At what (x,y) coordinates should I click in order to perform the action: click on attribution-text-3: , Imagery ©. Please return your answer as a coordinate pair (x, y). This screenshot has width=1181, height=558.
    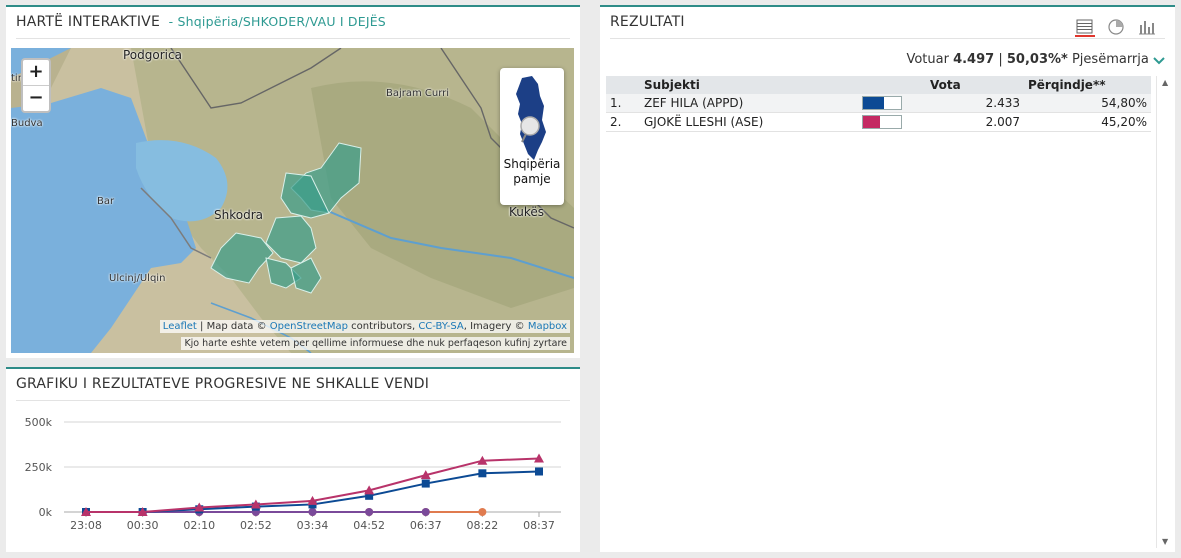
    Looking at the image, I should click on (495, 326).